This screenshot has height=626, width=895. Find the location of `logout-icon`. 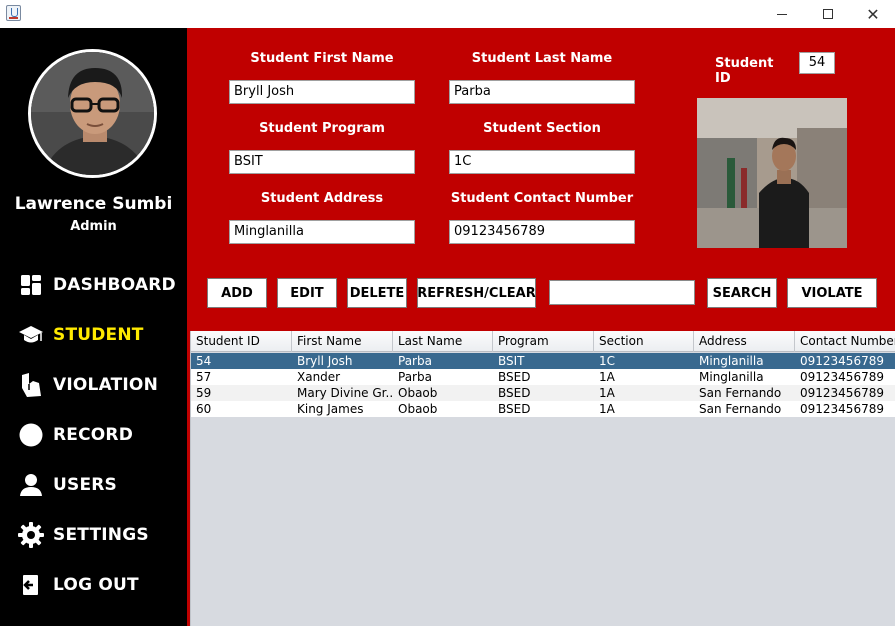

logout-icon is located at coordinates (31, 585).